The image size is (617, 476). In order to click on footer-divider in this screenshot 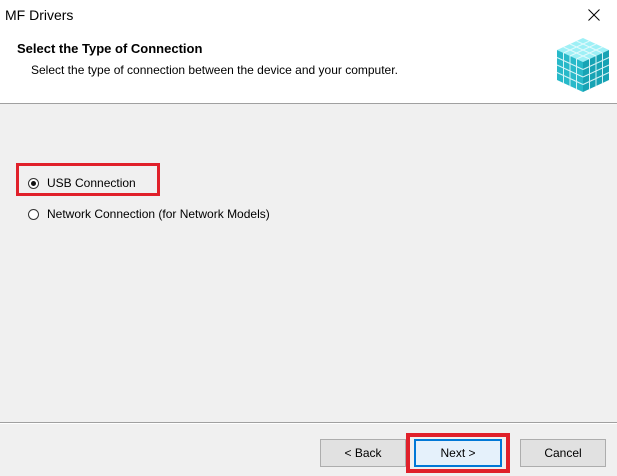, I will do `click(308, 423)`.